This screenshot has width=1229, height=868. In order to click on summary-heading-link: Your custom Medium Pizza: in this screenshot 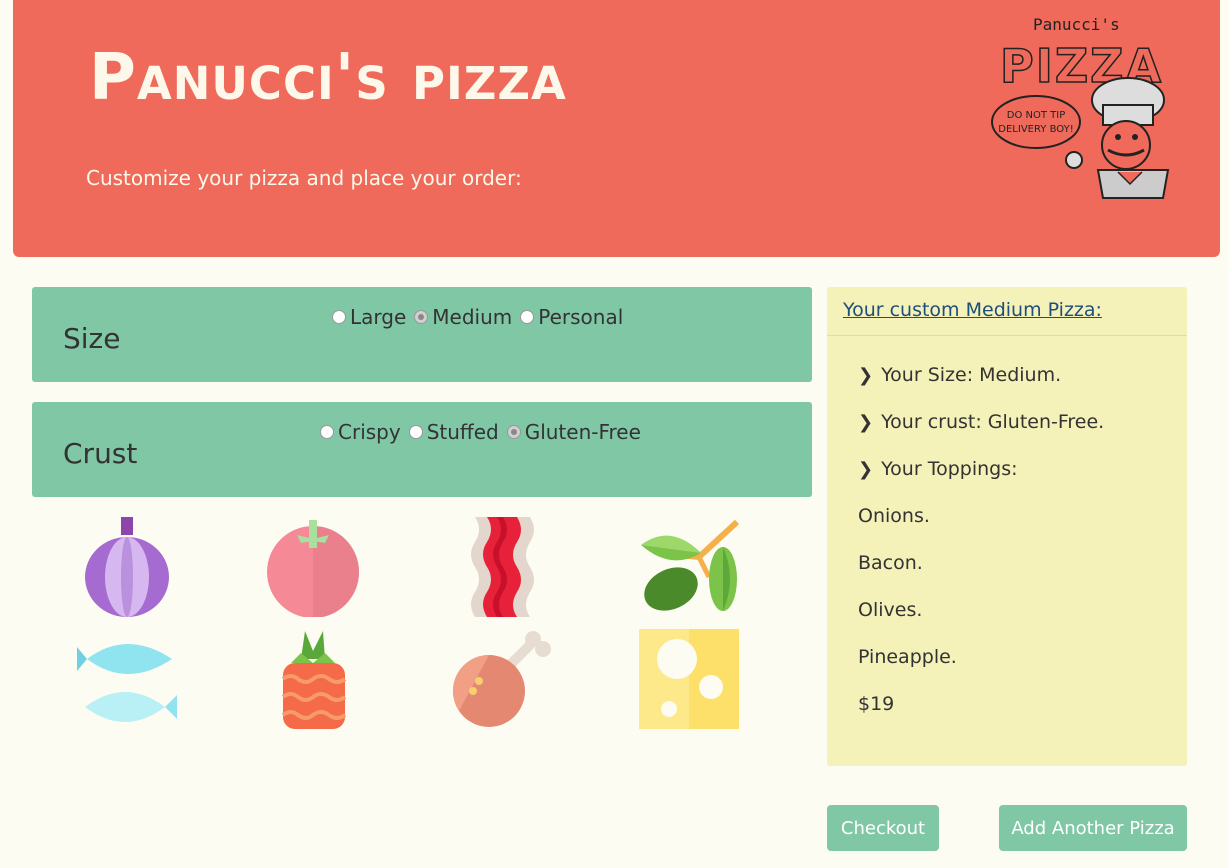, I will do `click(972, 310)`.